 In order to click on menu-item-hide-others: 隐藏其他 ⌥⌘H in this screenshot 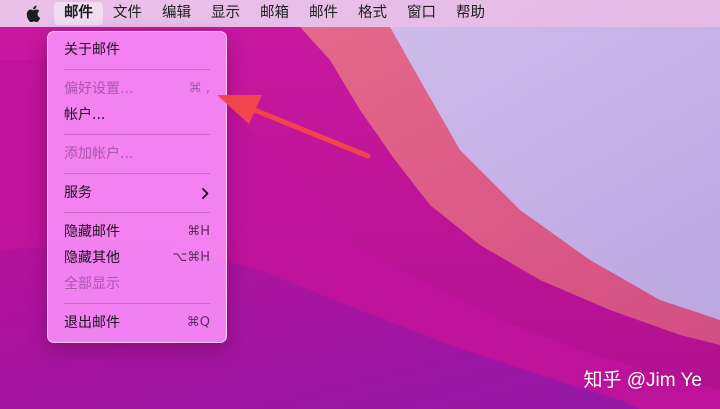, I will do `click(137, 258)`.